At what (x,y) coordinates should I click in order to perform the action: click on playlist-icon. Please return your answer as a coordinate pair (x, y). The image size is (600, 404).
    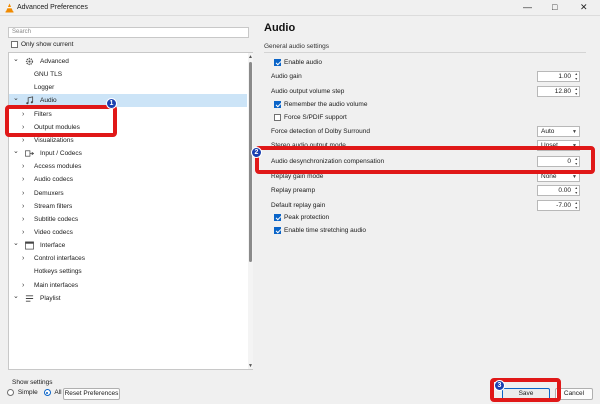
    Looking at the image, I should click on (29, 298).